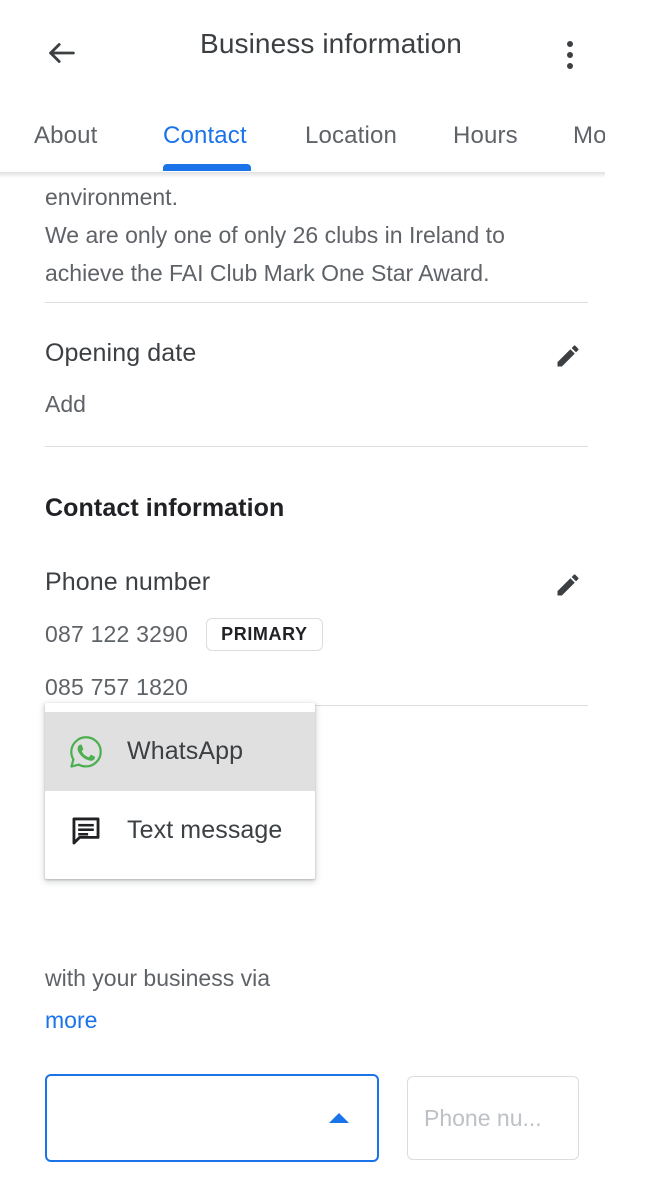  What do you see at coordinates (65, 404) in the screenshot?
I see `opening-date-value: Add` at bounding box center [65, 404].